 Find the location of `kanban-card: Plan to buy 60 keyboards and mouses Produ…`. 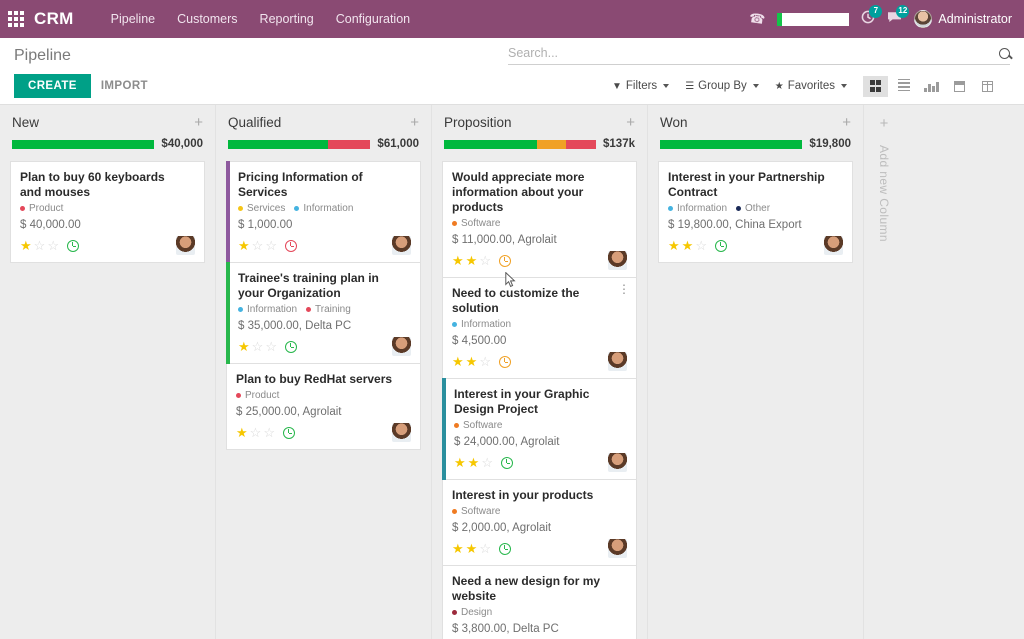

kanban-card: Plan to buy 60 keyboards and mouses Produ… is located at coordinates (107, 212).